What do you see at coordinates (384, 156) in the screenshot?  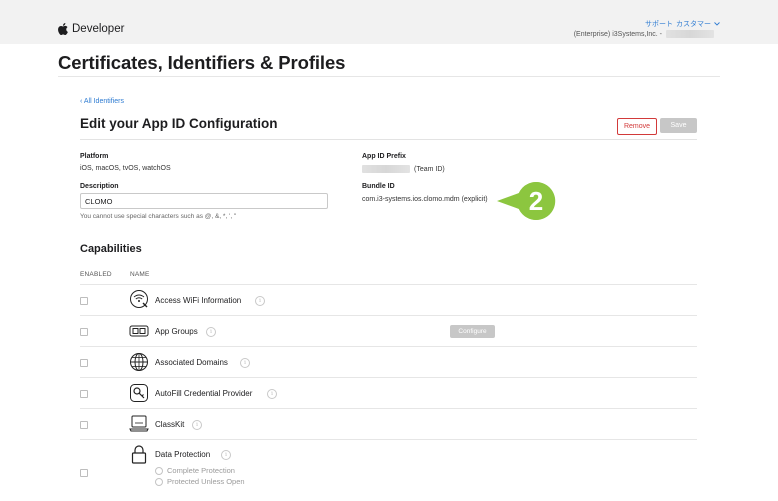 I see `app-id-prefix-label: App ID Prefix` at bounding box center [384, 156].